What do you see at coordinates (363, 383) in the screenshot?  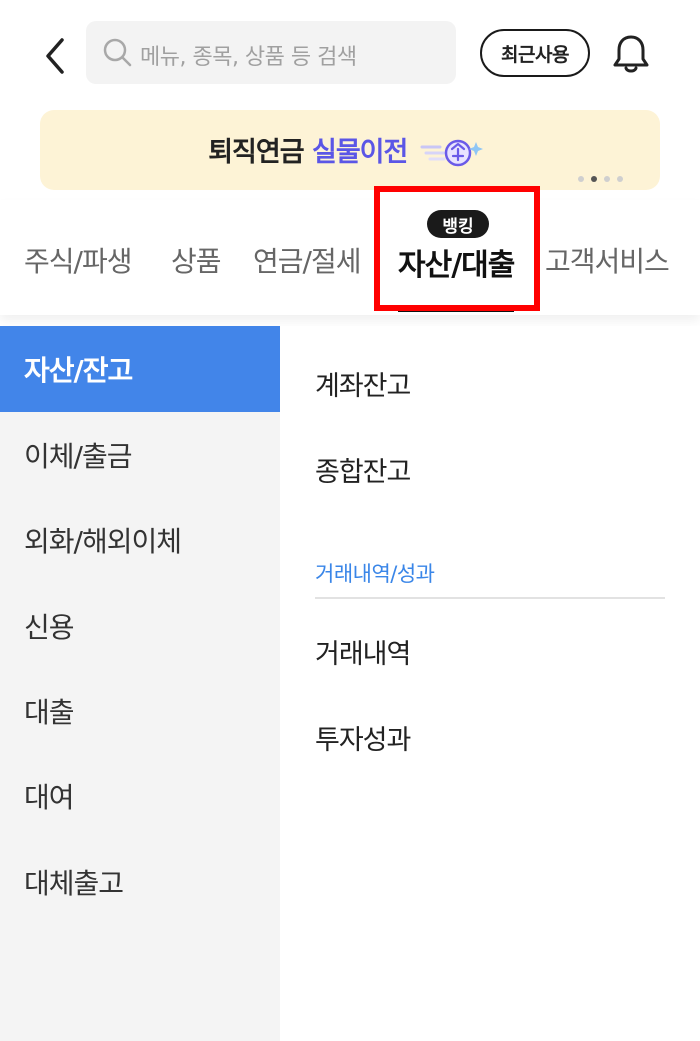 I see `menu-account-balance: 계좌잔고` at bounding box center [363, 383].